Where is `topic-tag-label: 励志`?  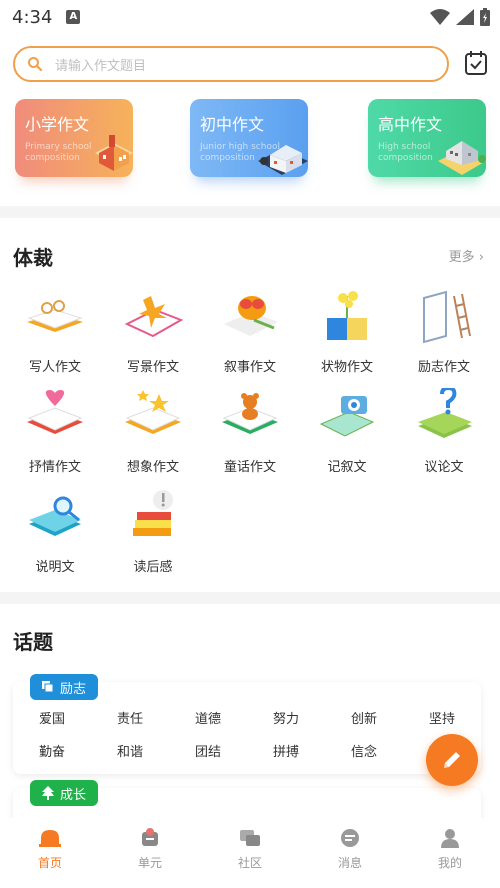
topic-tag-label: 励志 is located at coordinates (73, 689).